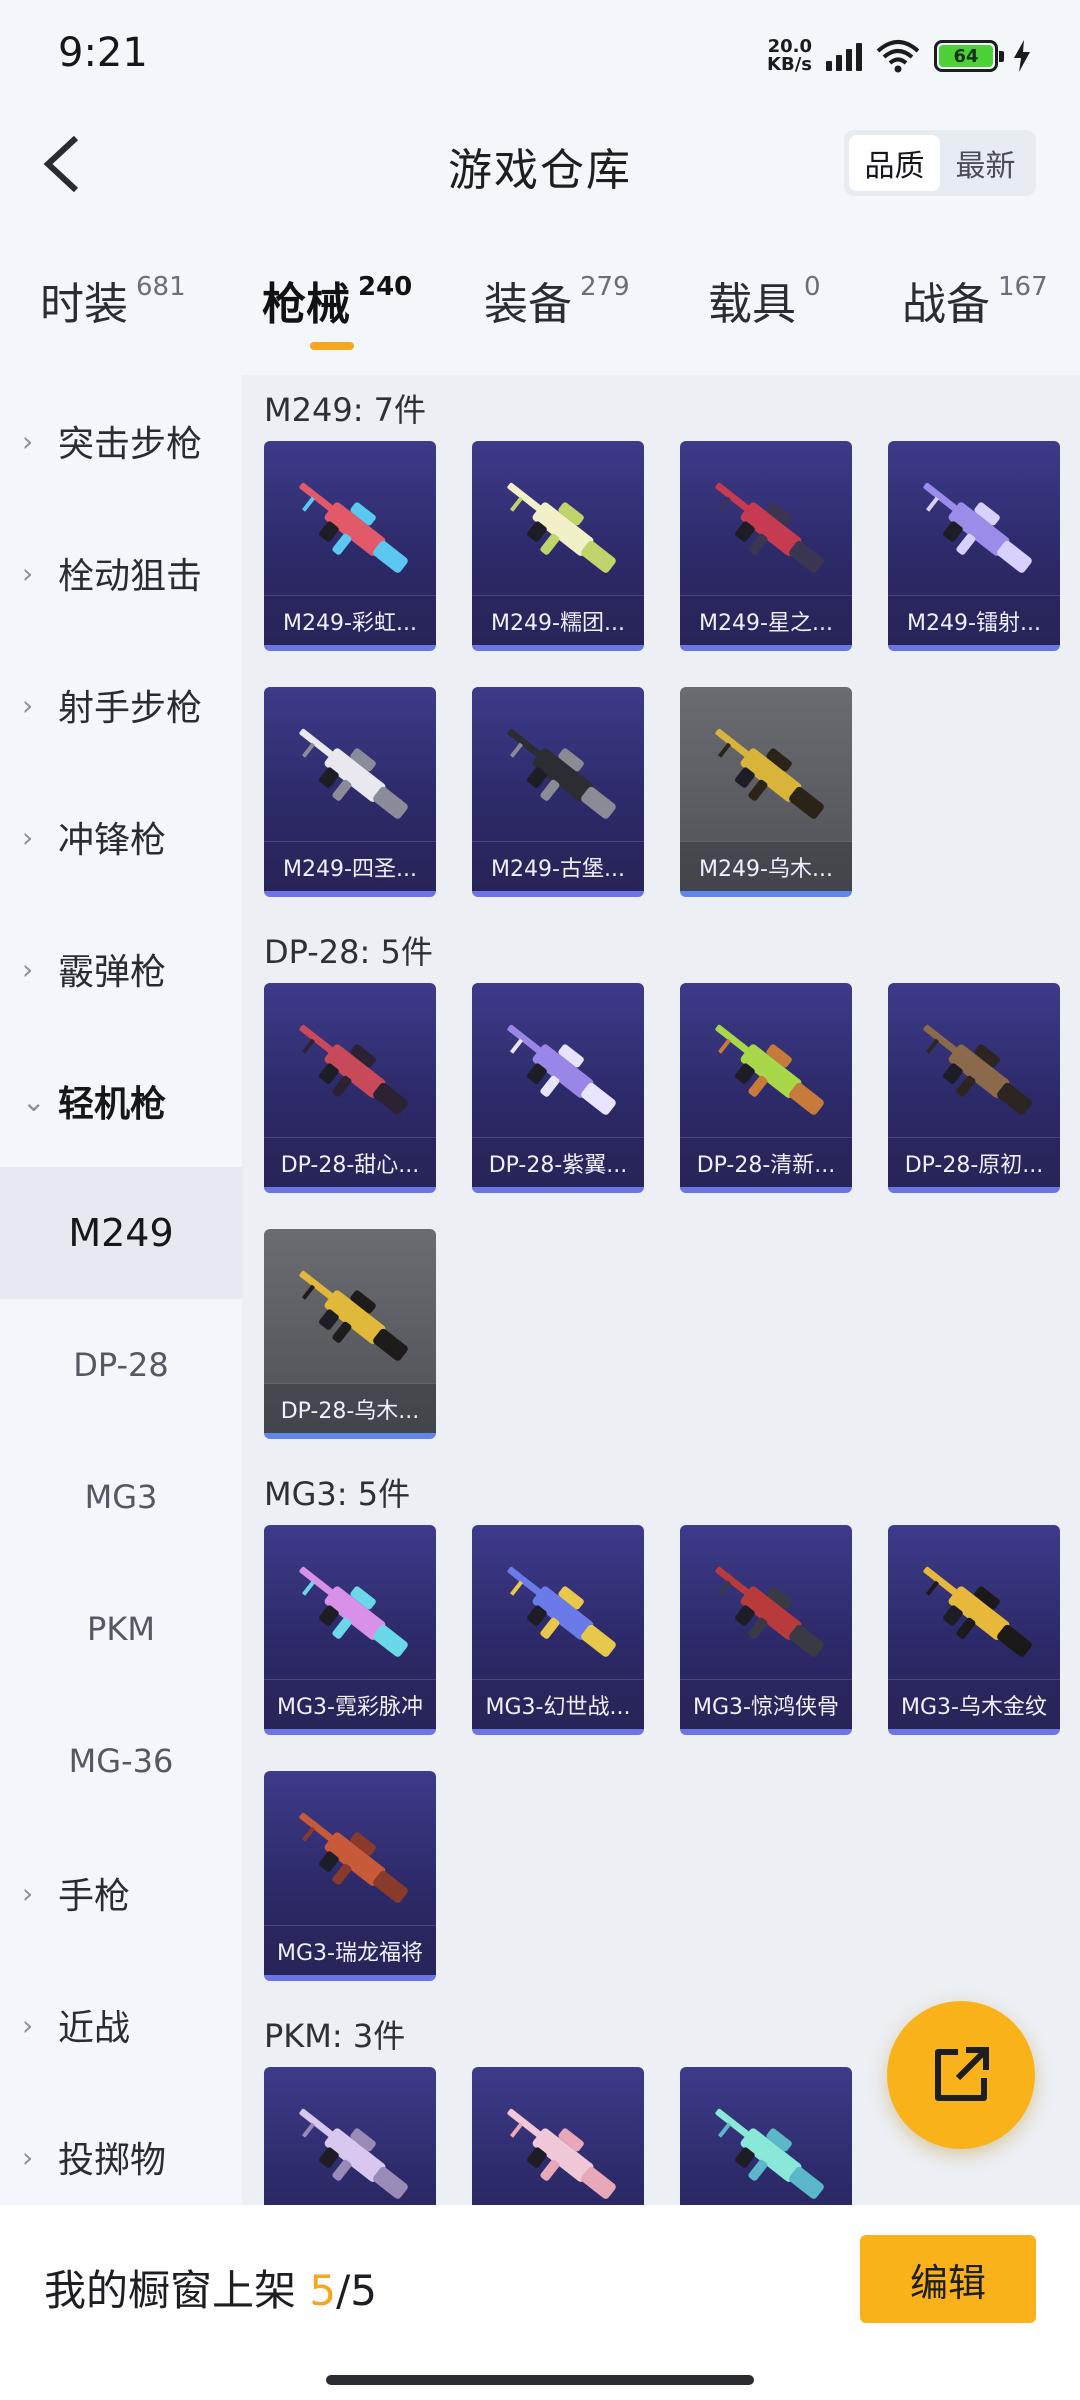 This screenshot has height=2400, width=1080. Describe the element at coordinates (130, 708) in the screenshot. I see `sidebar-item-label: 射手步枪` at that location.